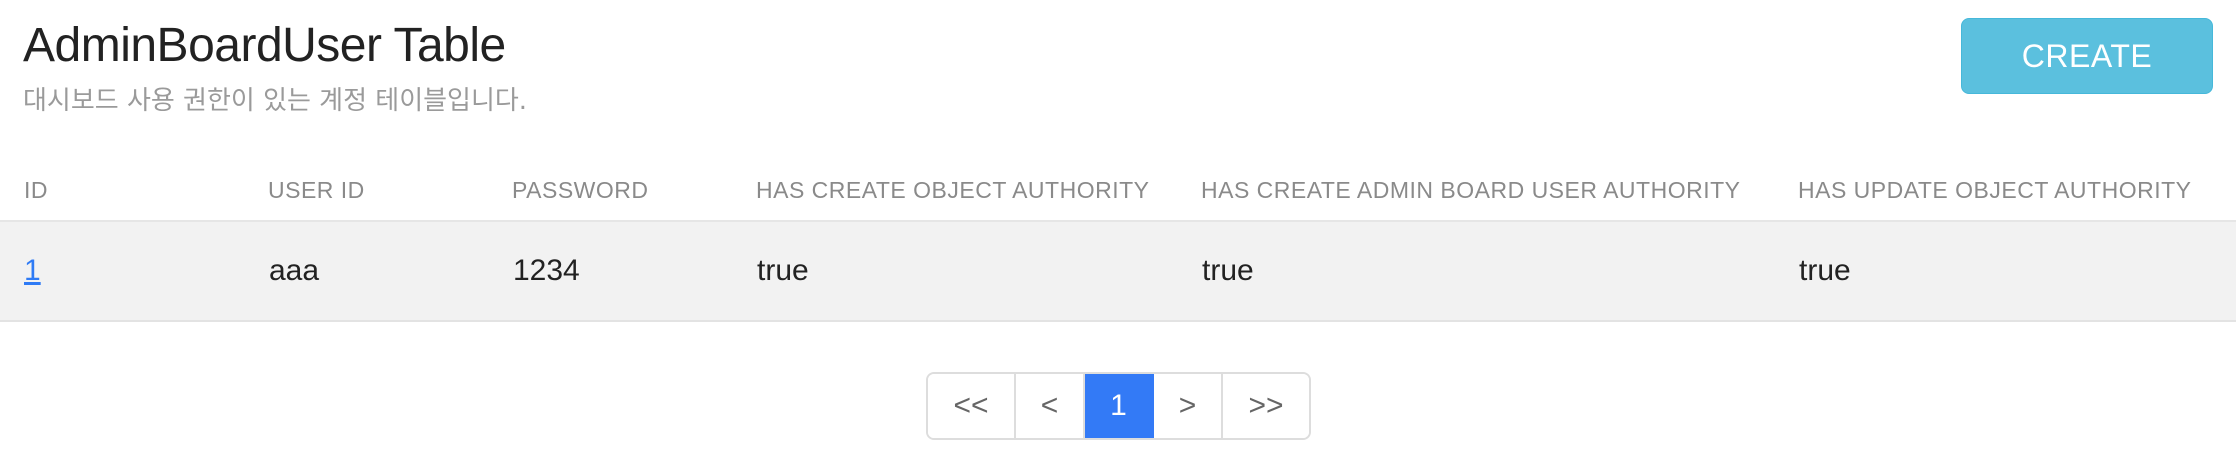 The image size is (2236, 466). Describe the element at coordinates (1050, 406) in the screenshot. I see `previous-page-button: <` at that location.